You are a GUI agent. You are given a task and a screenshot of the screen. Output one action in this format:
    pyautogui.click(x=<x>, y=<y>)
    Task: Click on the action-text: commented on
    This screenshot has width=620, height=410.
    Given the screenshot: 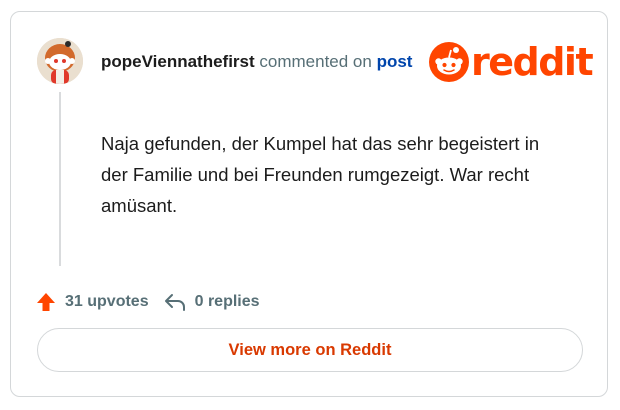 What is the action you would take?
    pyautogui.click(x=315, y=61)
    